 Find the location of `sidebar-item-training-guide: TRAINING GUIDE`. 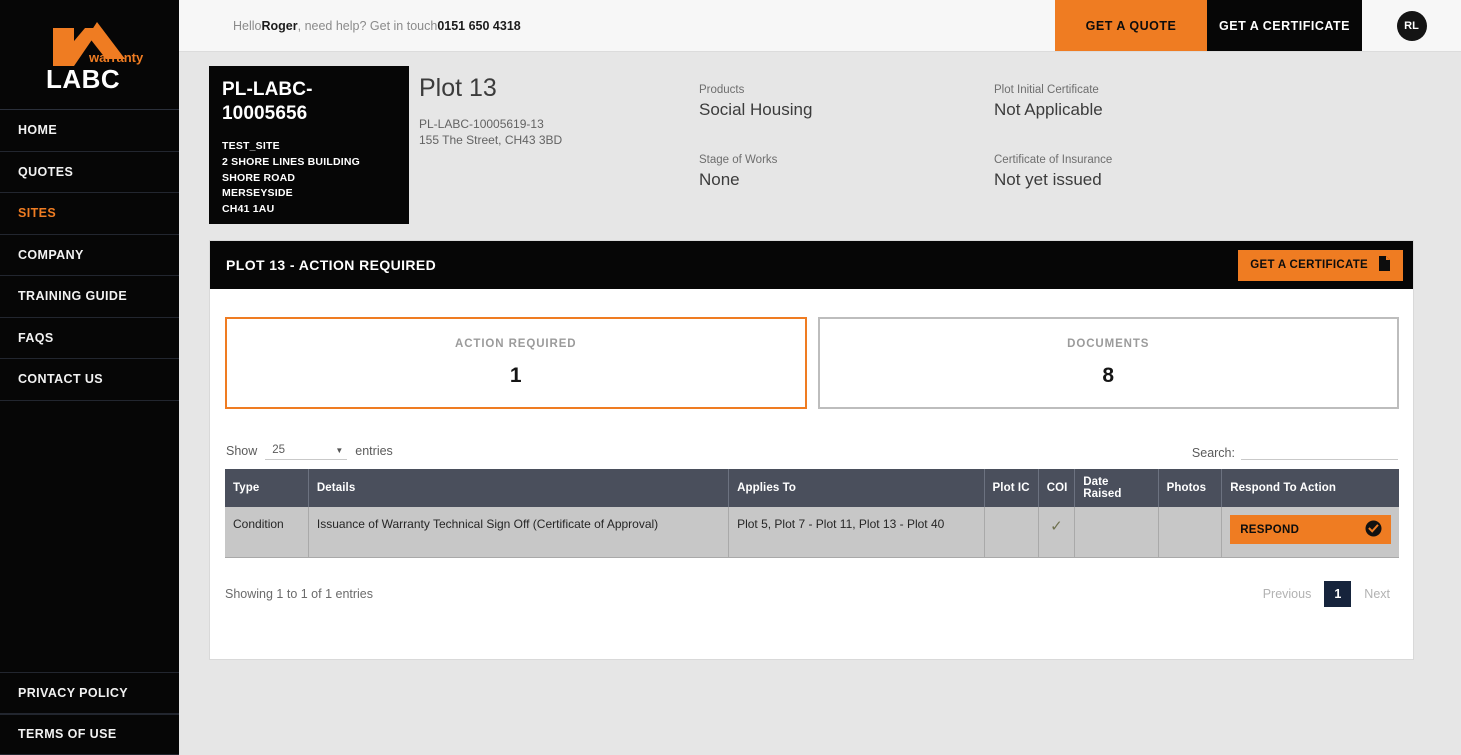

sidebar-item-training-guide: TRAINING GUIDE is located at coordinates (89, 297).